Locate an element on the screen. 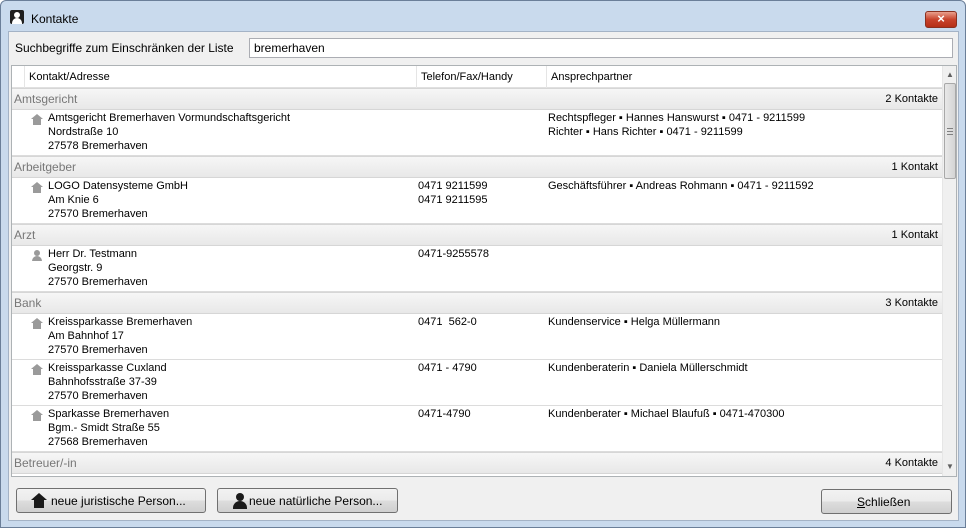  group-name: Betreuer/-in is located at coordinates (45, 463).